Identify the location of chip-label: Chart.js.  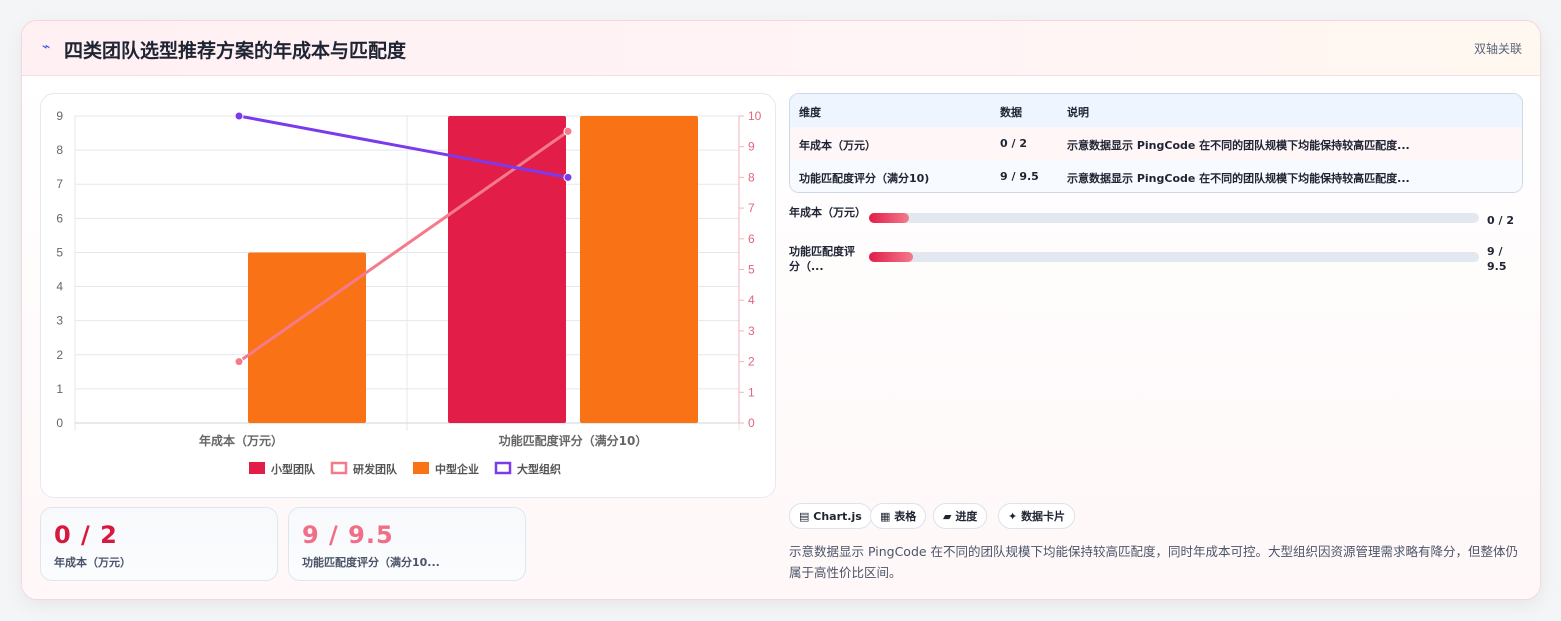
(837, 516).